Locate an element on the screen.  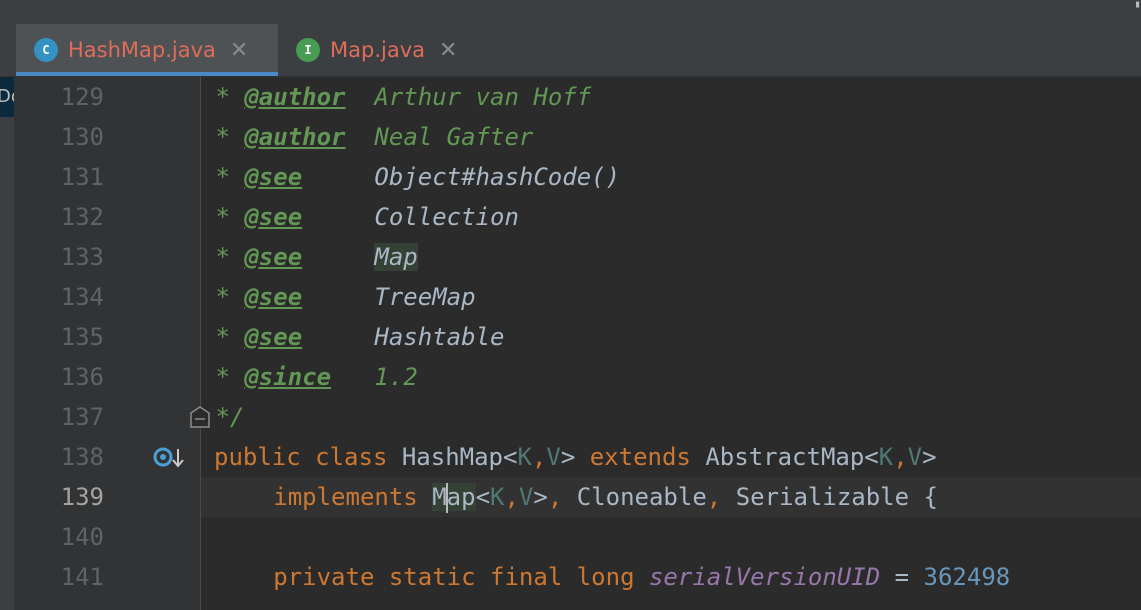
line-number: 131 is located at coordinates (82, 177).